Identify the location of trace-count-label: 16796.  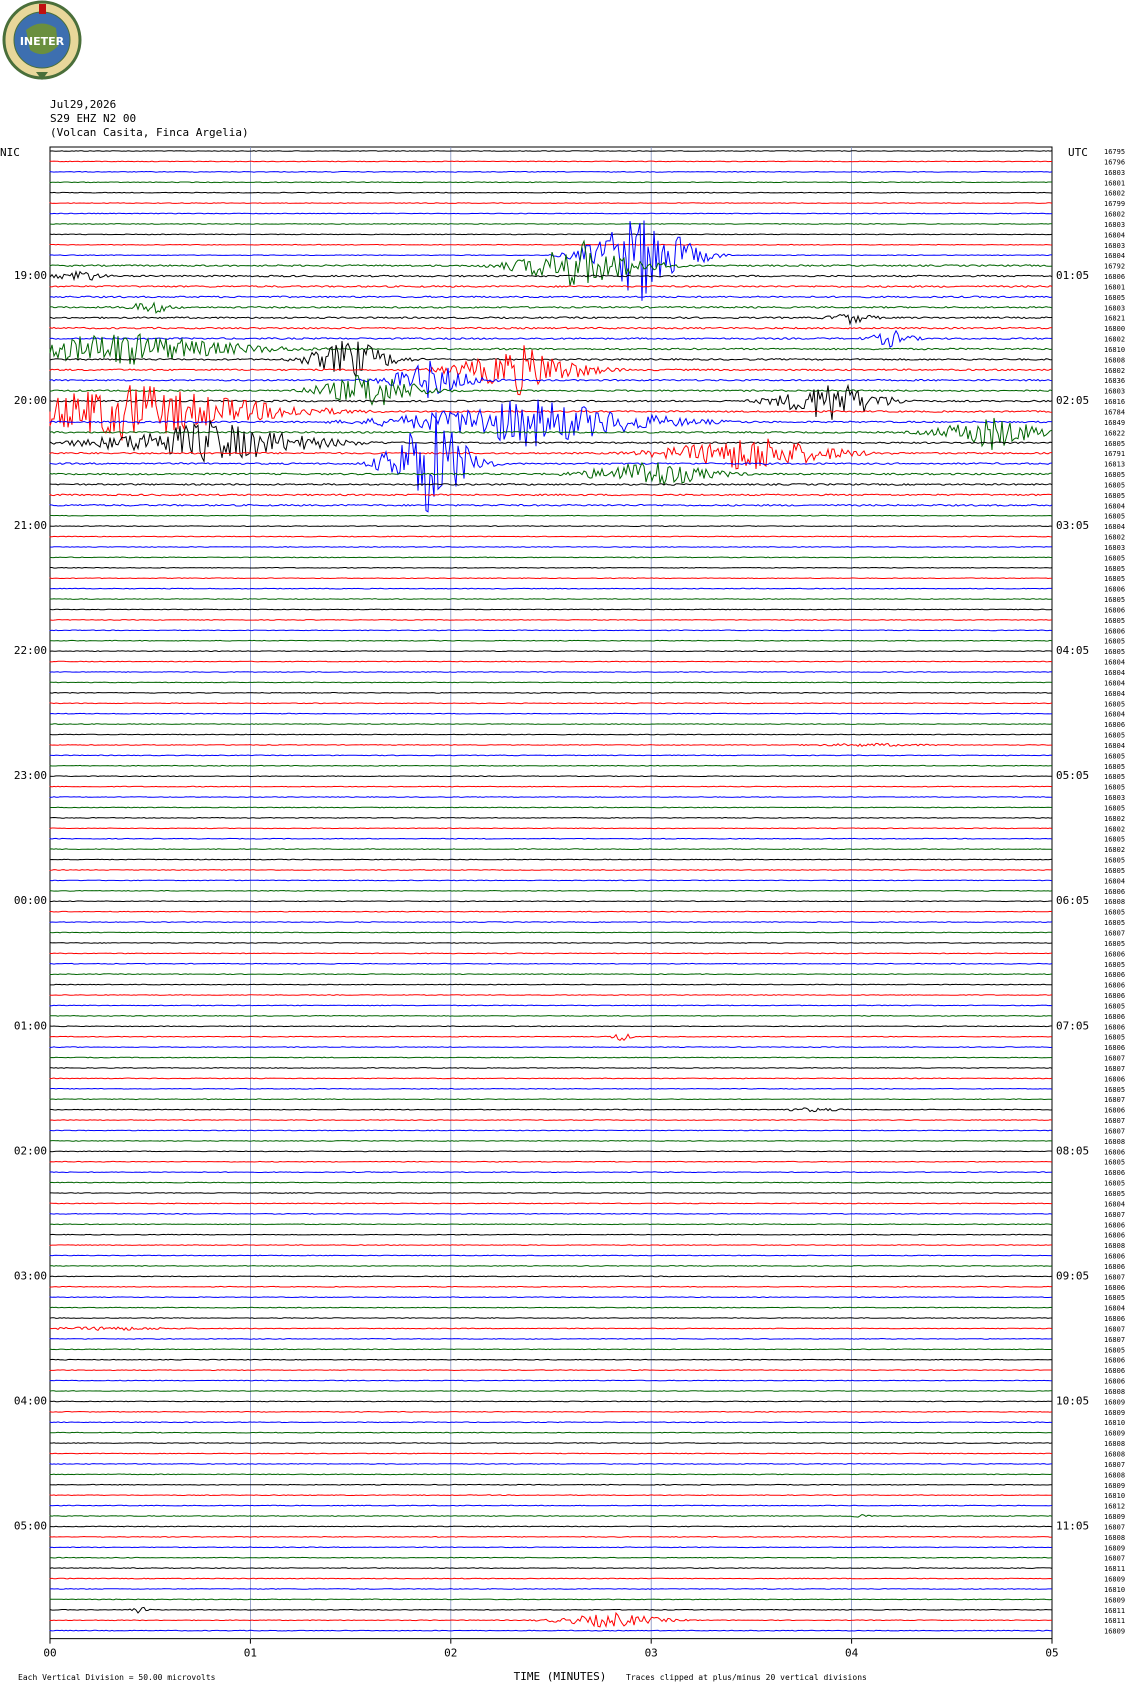
(1114, 162).